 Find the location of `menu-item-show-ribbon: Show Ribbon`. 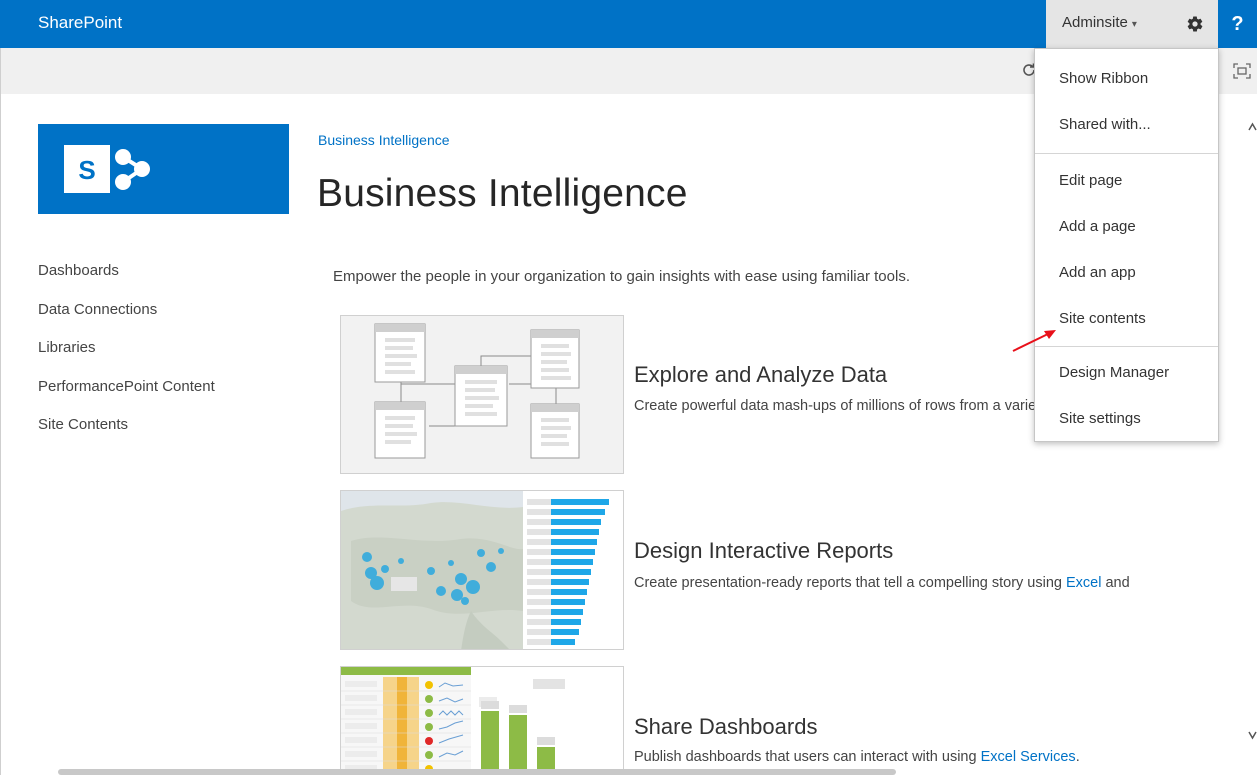

menu-item-show-ribbon: Show Ribbon is located at coordinates (1103, 78).